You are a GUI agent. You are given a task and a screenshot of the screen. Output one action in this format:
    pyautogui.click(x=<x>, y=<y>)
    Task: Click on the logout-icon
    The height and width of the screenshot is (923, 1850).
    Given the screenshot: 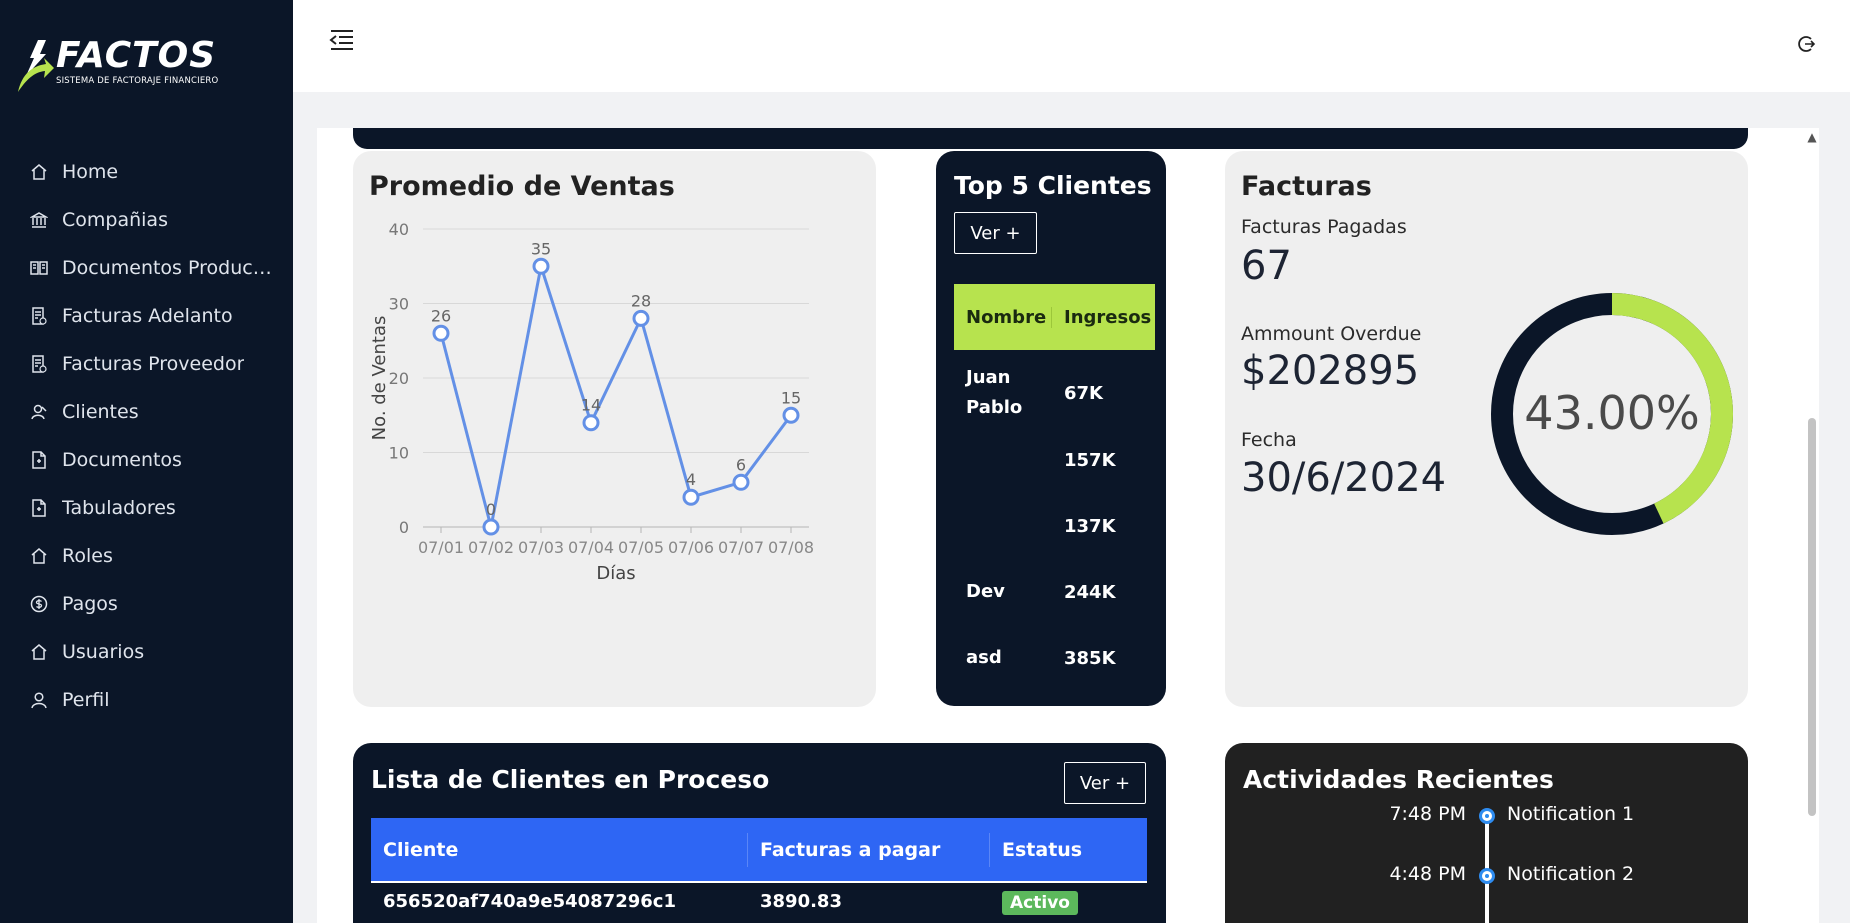 What is the action you would take?
    pyautogui.click(x=1806, y=44)
    